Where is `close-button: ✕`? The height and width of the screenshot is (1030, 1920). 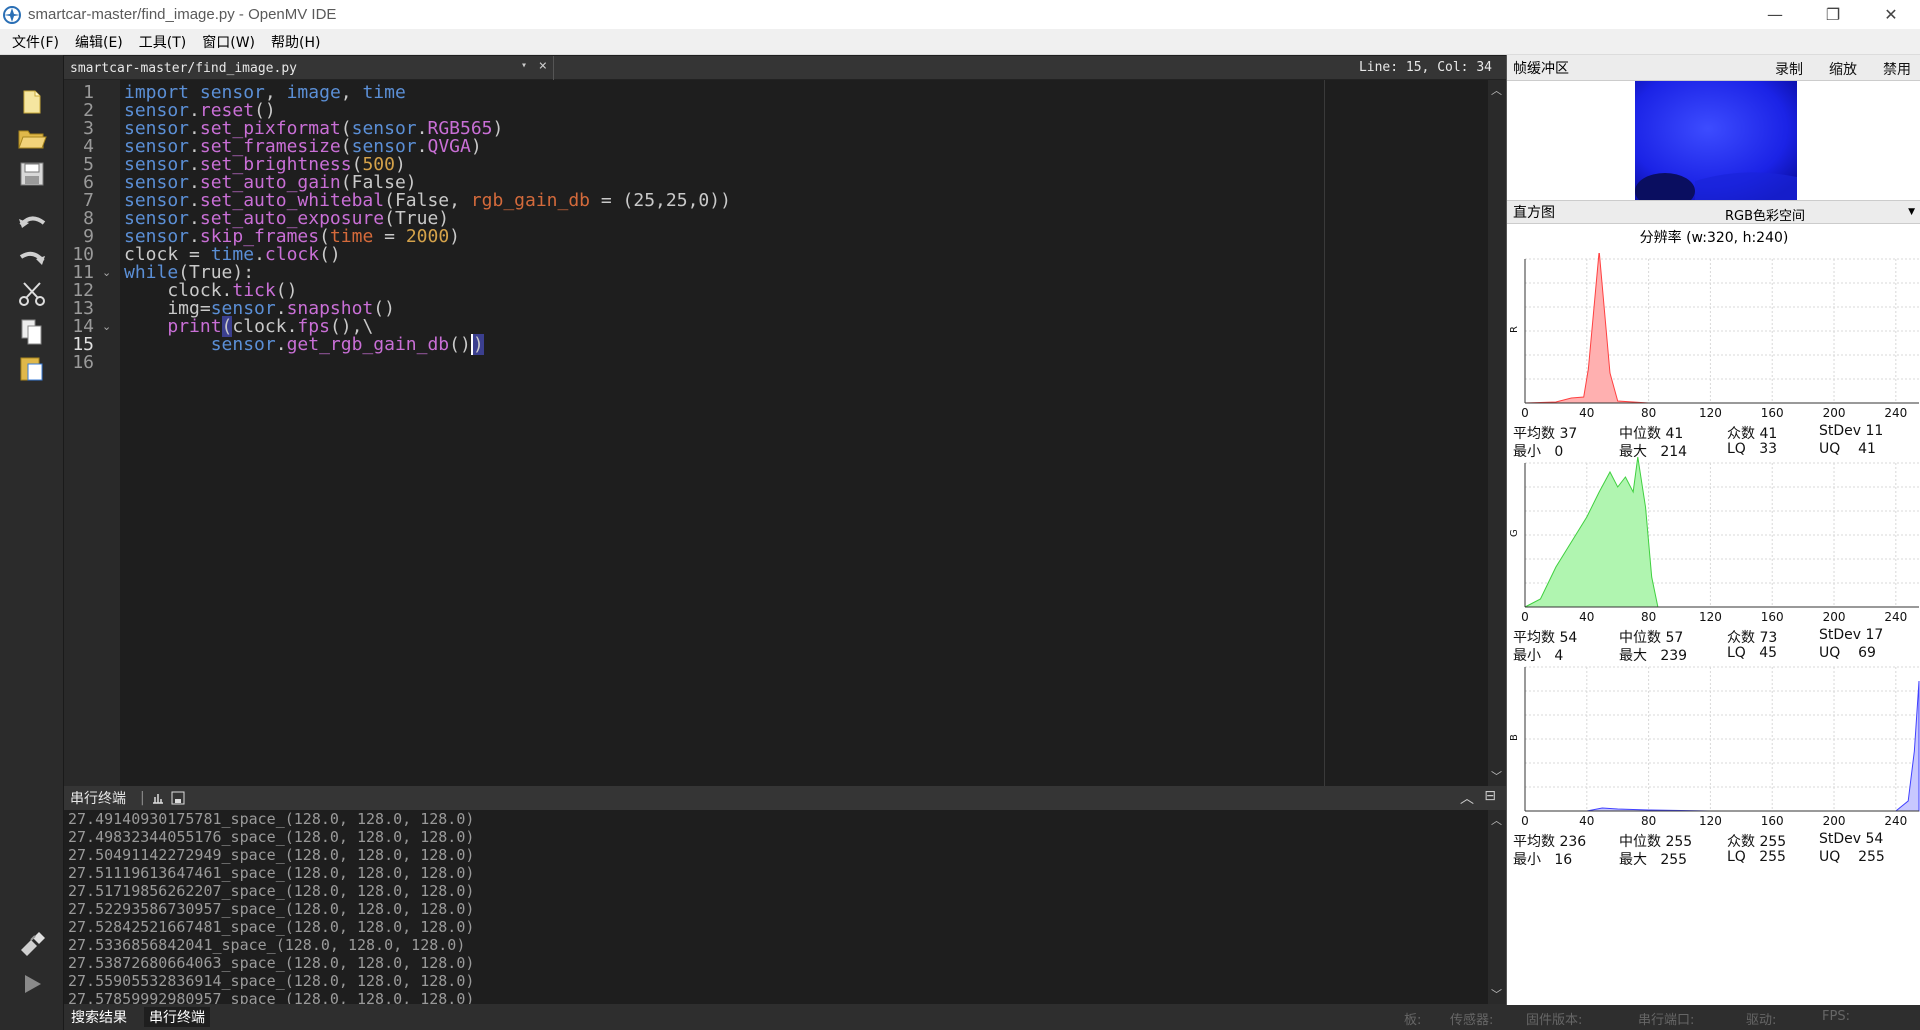
close-button: ✕ is located at coordinates (1891, 14).